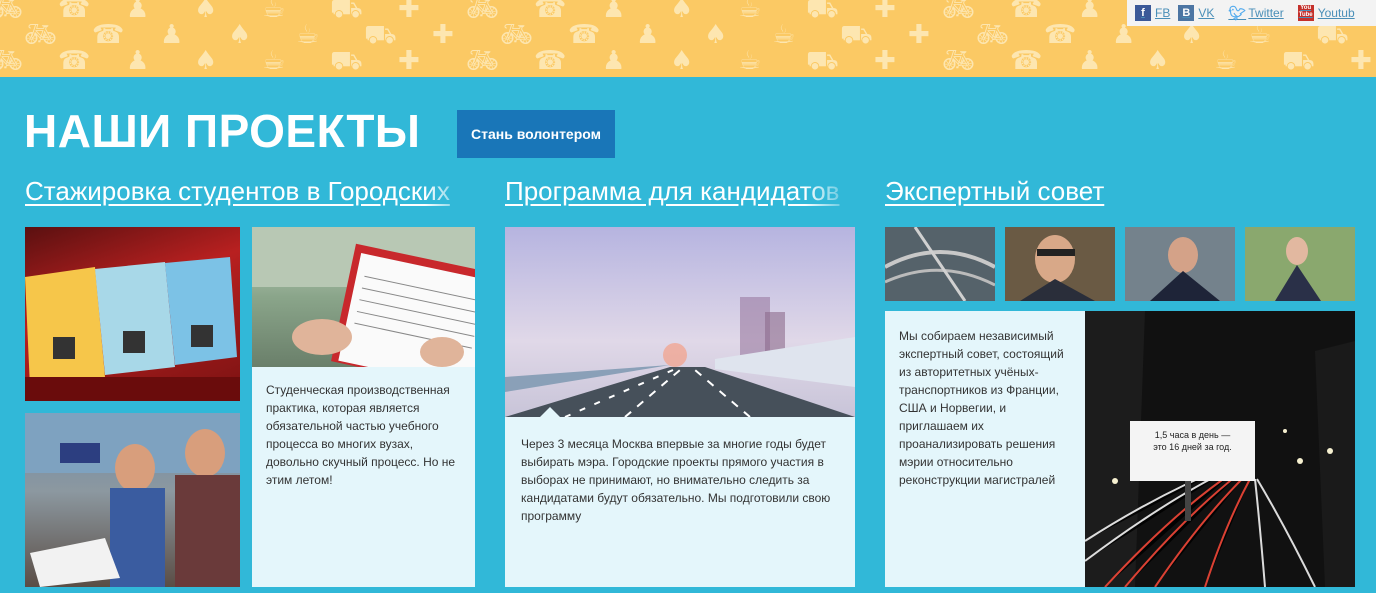 The height and width of the screenshot is (593, 1376). I want to click on expert-portrait-3-image, so click(1300, 264).